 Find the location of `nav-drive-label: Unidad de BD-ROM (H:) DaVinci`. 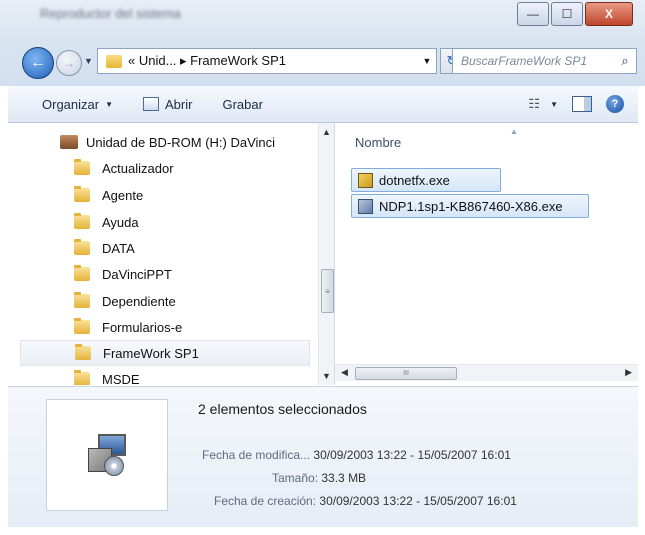

nav-drive-label: Unidad de BD-ROM (H:) DaVinci is located at coordinates (181, 142).